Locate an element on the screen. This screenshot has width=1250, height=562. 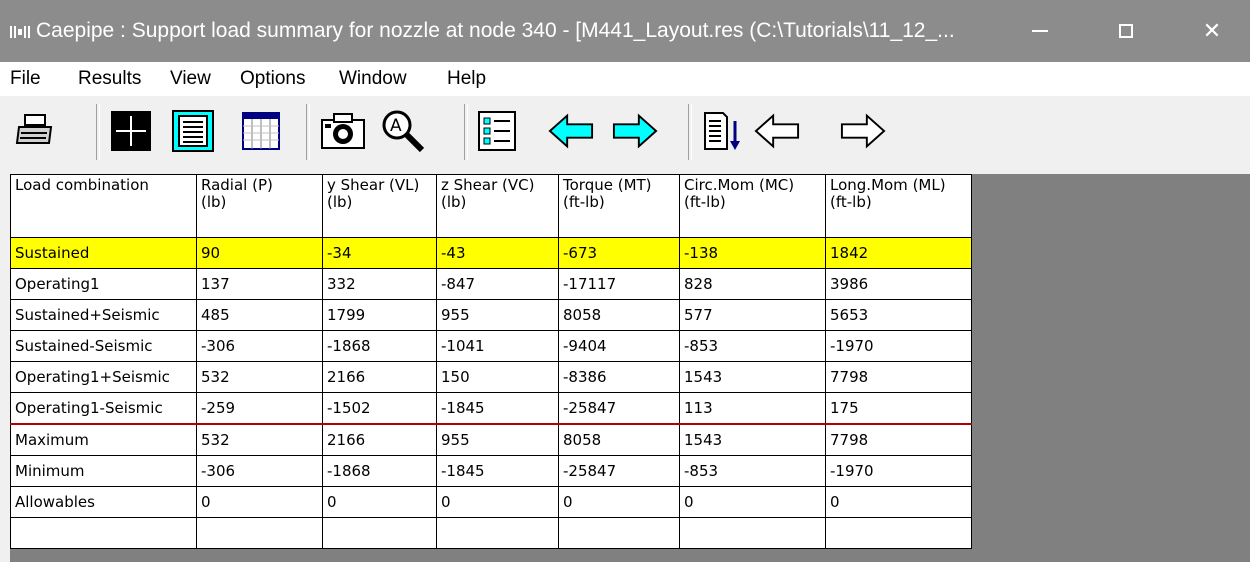
value-cell: 332 is located at coordinates (379, 284).